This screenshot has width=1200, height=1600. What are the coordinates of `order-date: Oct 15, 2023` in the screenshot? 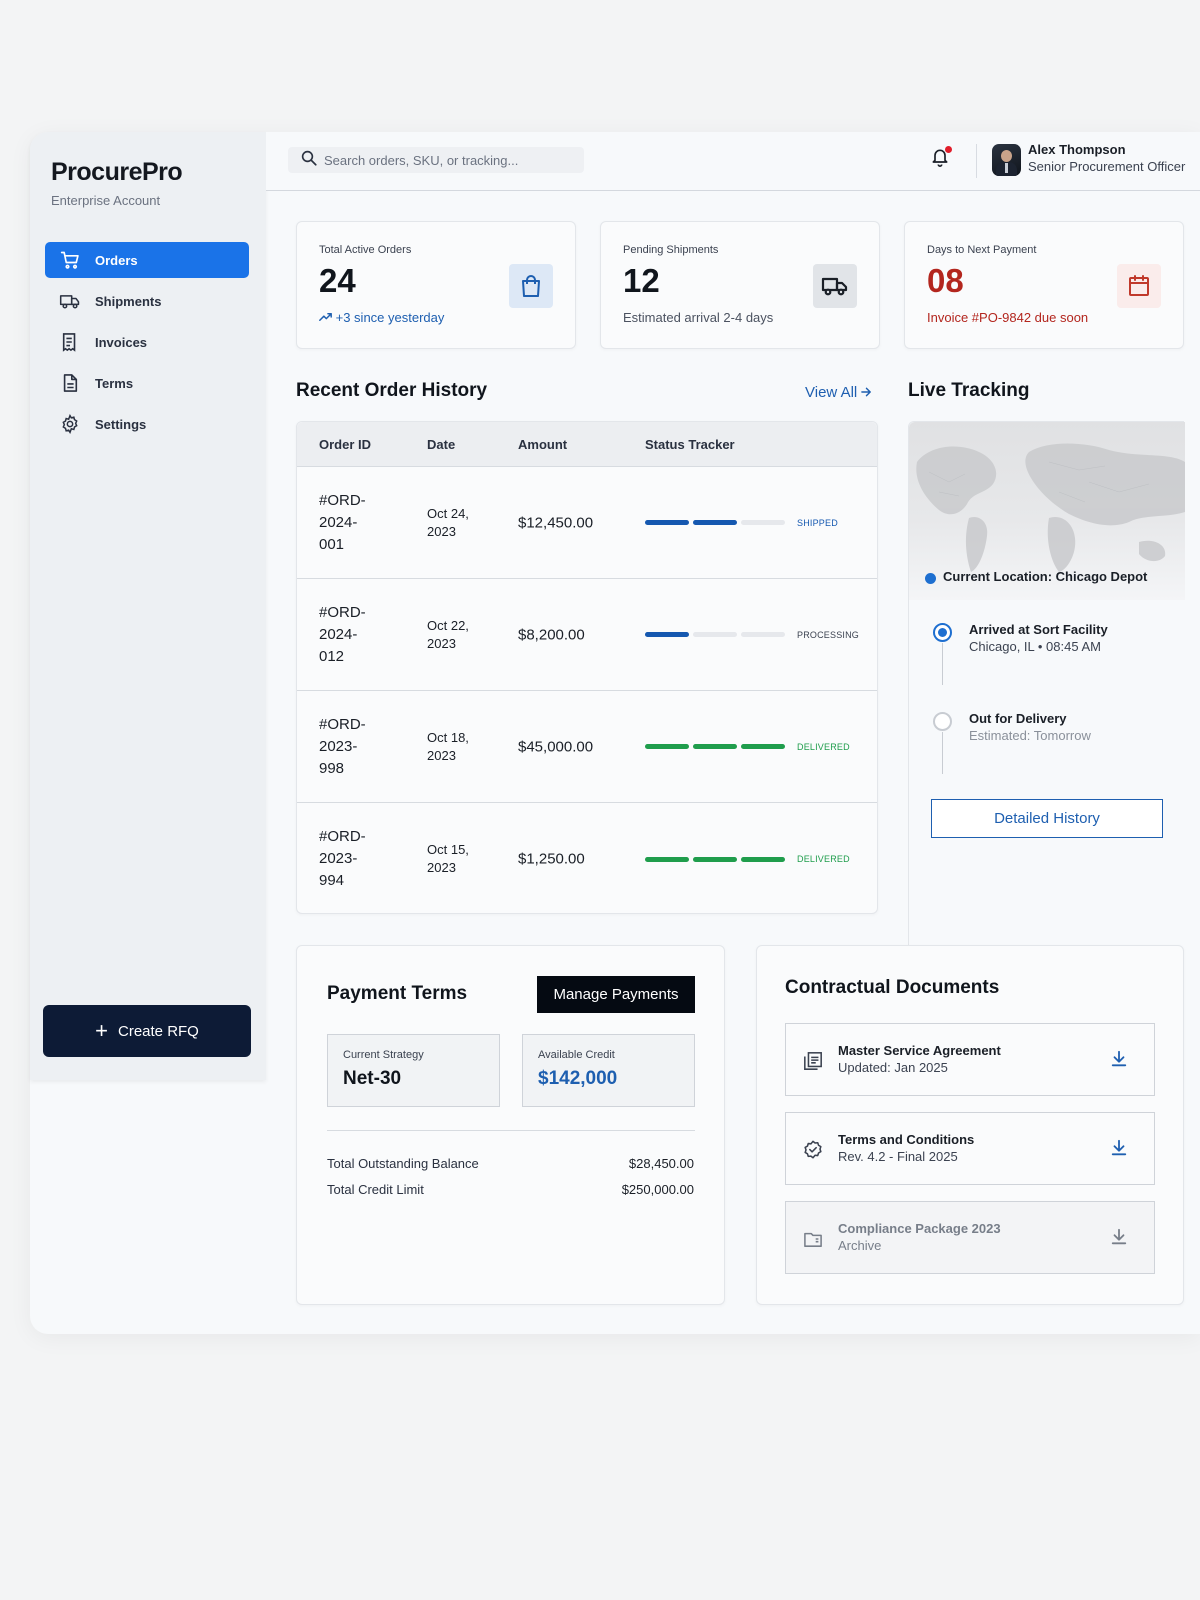 It's located at (448, 858).